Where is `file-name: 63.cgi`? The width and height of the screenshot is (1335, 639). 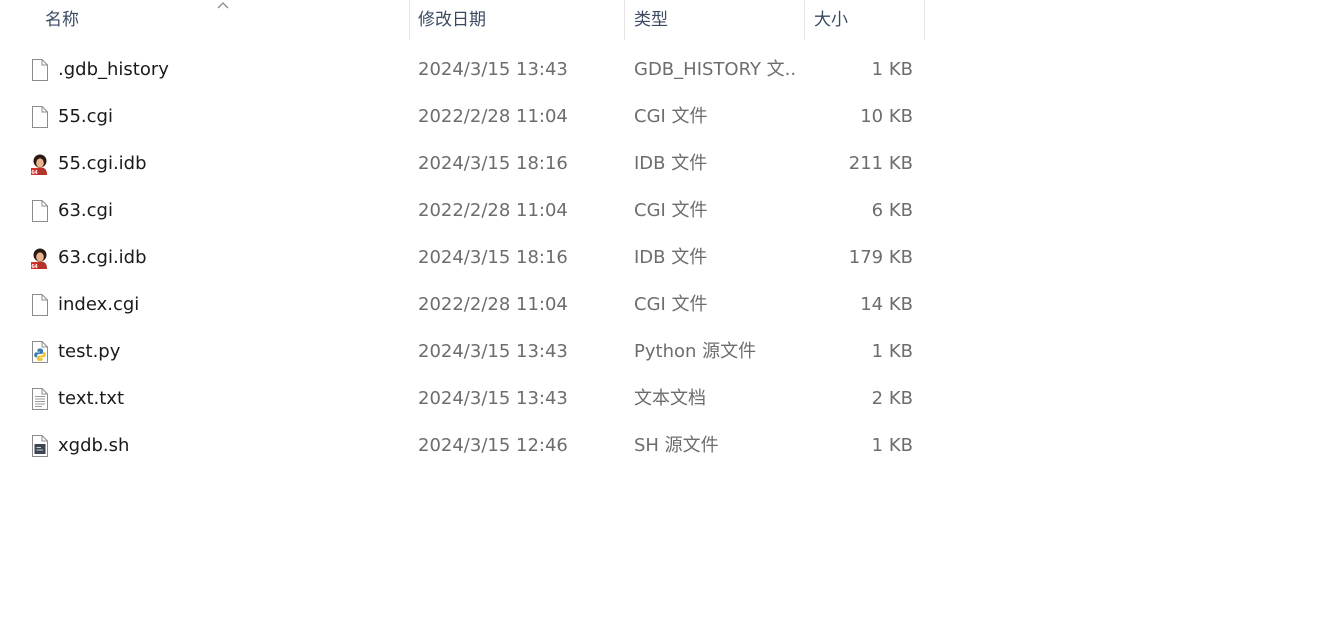 file-name: 63.cgi is located at coordinates (85, 210).